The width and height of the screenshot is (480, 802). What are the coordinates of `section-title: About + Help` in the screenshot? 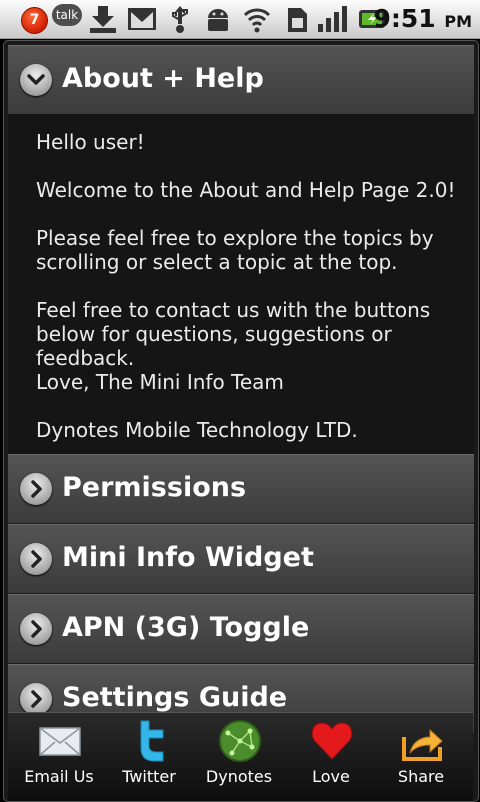 It's located at (163, 78).